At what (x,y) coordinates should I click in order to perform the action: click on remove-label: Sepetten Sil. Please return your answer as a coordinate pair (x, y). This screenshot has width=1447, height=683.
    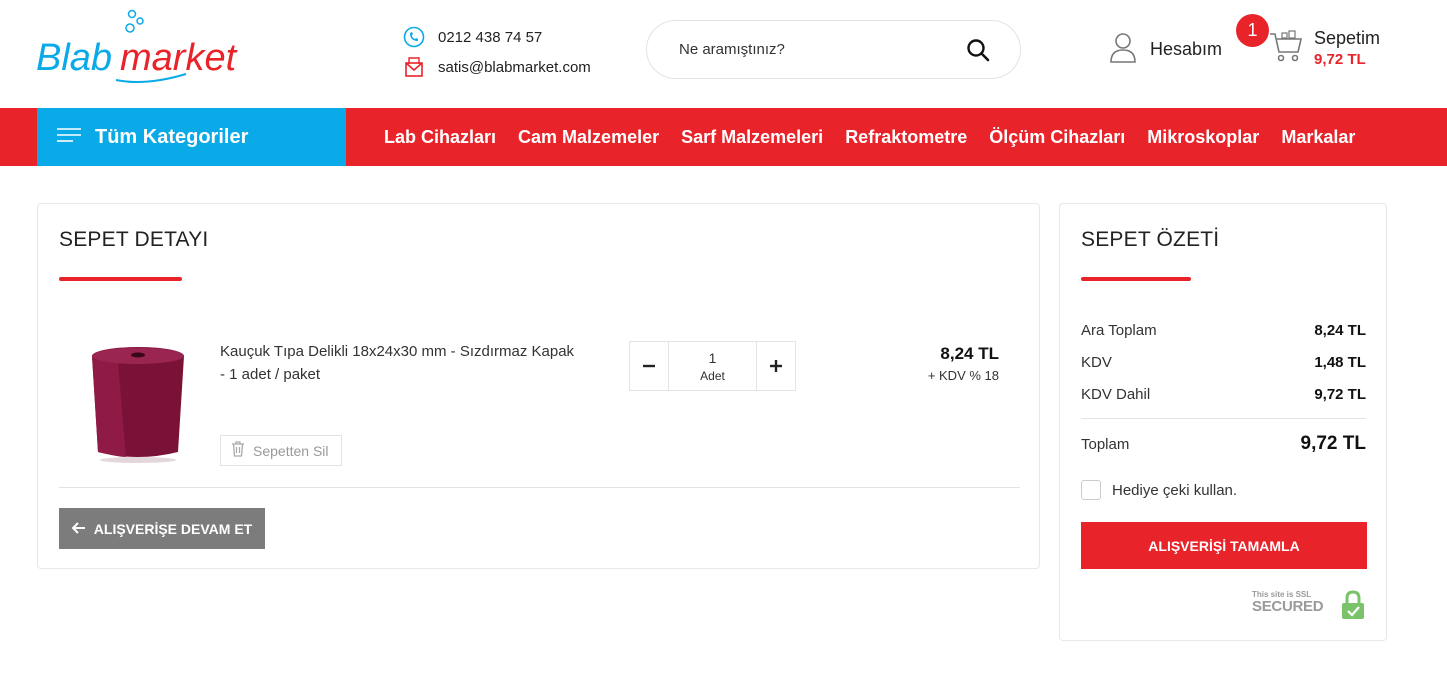
    Looking at the image, I should click on (291, 450).